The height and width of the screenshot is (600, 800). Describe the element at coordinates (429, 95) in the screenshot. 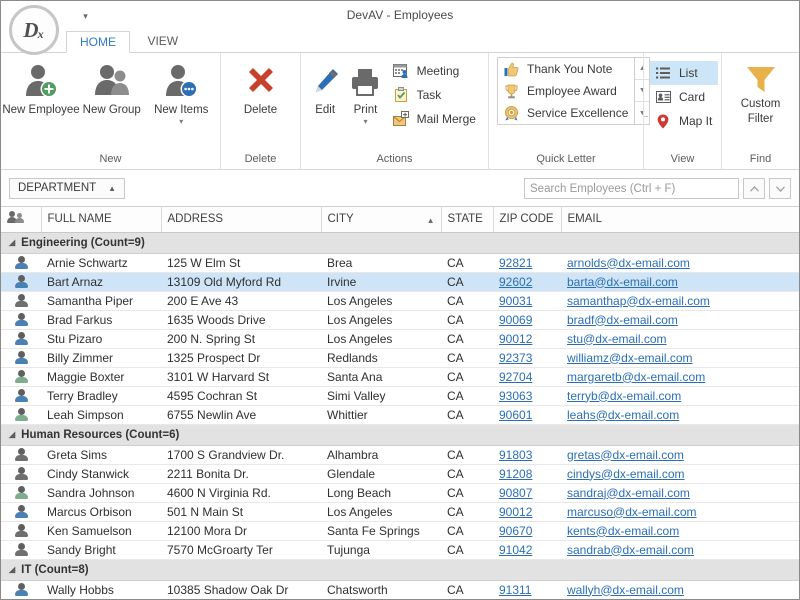

I see `task-label: Task` at that location.